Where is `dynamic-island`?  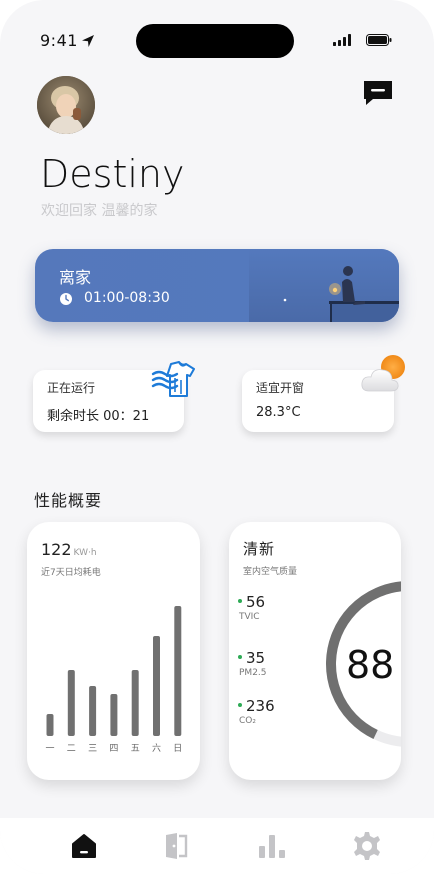
dynamic-island is located at coordinates (215, 41).